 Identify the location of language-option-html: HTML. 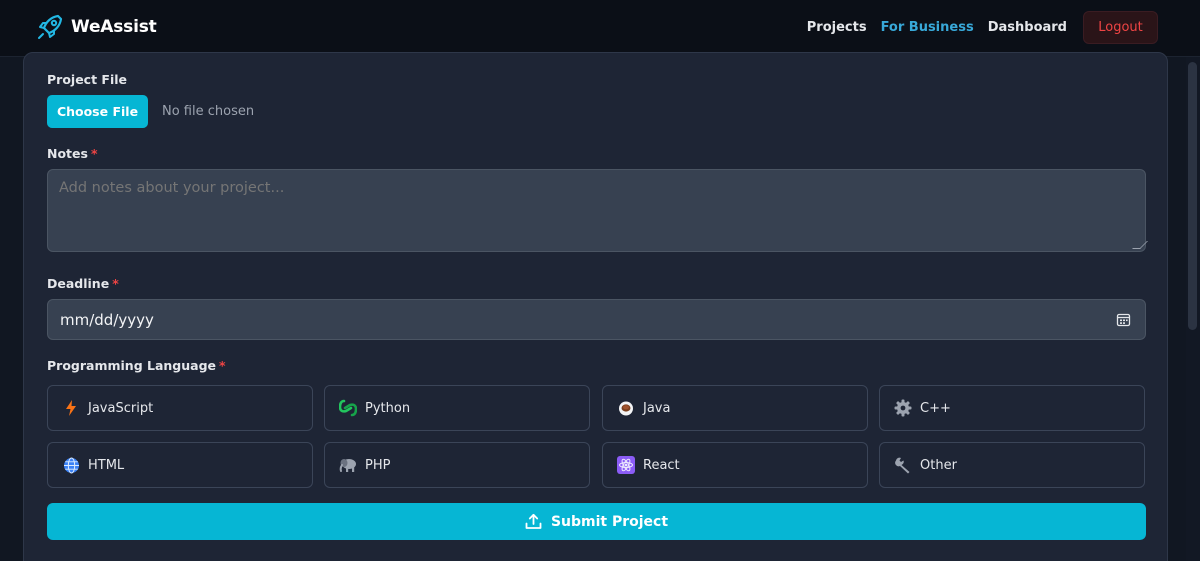
(180, 465).